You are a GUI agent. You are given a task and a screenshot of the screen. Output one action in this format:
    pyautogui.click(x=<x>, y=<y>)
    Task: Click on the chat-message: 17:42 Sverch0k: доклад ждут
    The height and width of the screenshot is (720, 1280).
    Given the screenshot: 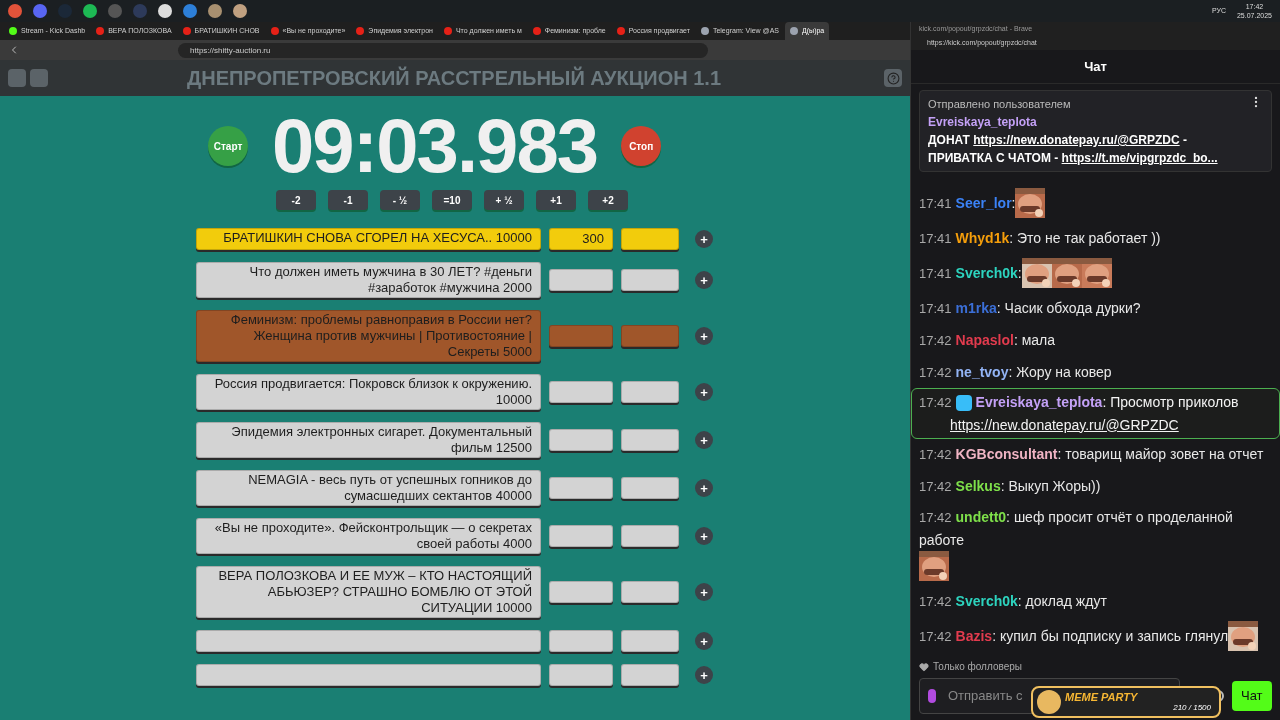 What is the action you would take?
    pyautogui.click(x=1013, y=601)
    